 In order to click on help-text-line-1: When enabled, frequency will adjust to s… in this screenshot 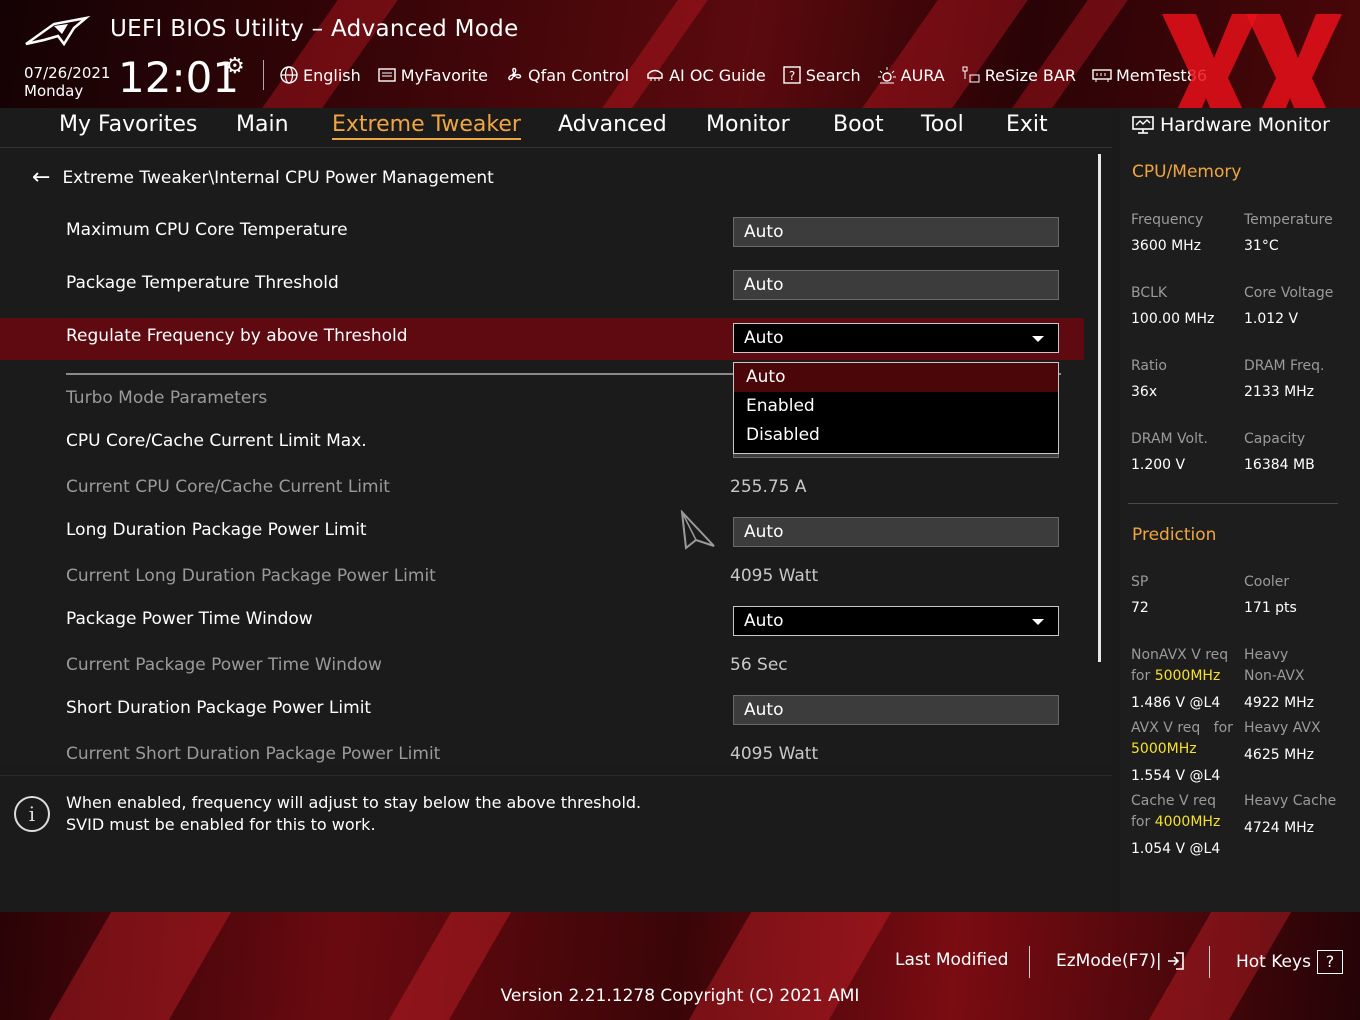, I will do `click(354, 802)`.